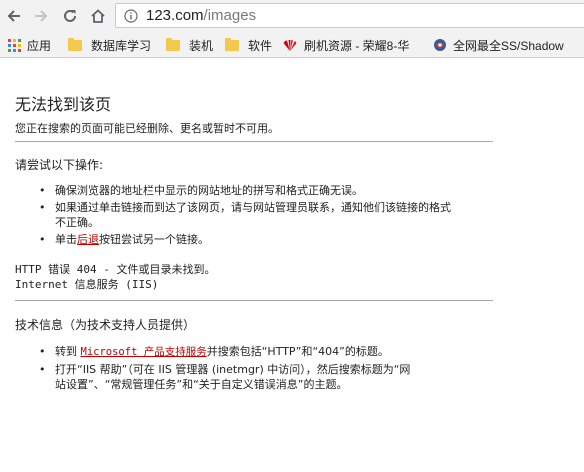 Image resolution: width=584 pixels, height=472 pixels. I want to click on address-bar: 123.com/images, so click(349, 15).